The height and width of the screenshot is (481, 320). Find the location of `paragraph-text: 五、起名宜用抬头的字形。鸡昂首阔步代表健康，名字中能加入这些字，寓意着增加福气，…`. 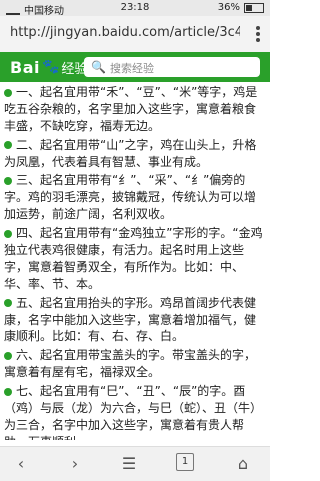

paragraph-text: 五、起名宜用抬头的字形。鸡昂首阔步代表健康，名字中能加入这些字，寓意着增加福气，… is located at coordinates (130, 319).